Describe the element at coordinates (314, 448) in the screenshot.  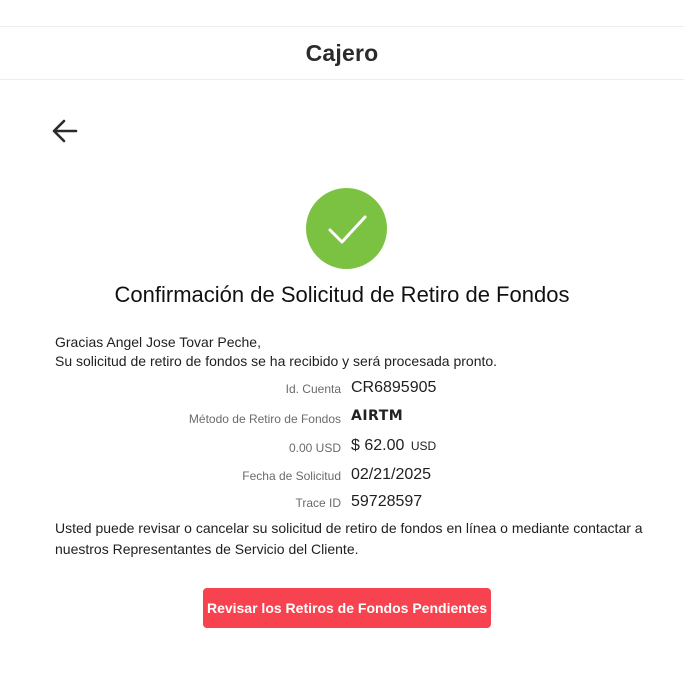
I see `fee-label: 0.00 USD` at that location.